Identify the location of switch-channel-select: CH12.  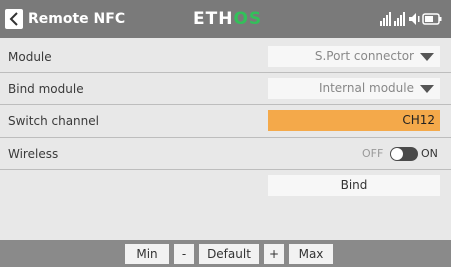
(354, 120).